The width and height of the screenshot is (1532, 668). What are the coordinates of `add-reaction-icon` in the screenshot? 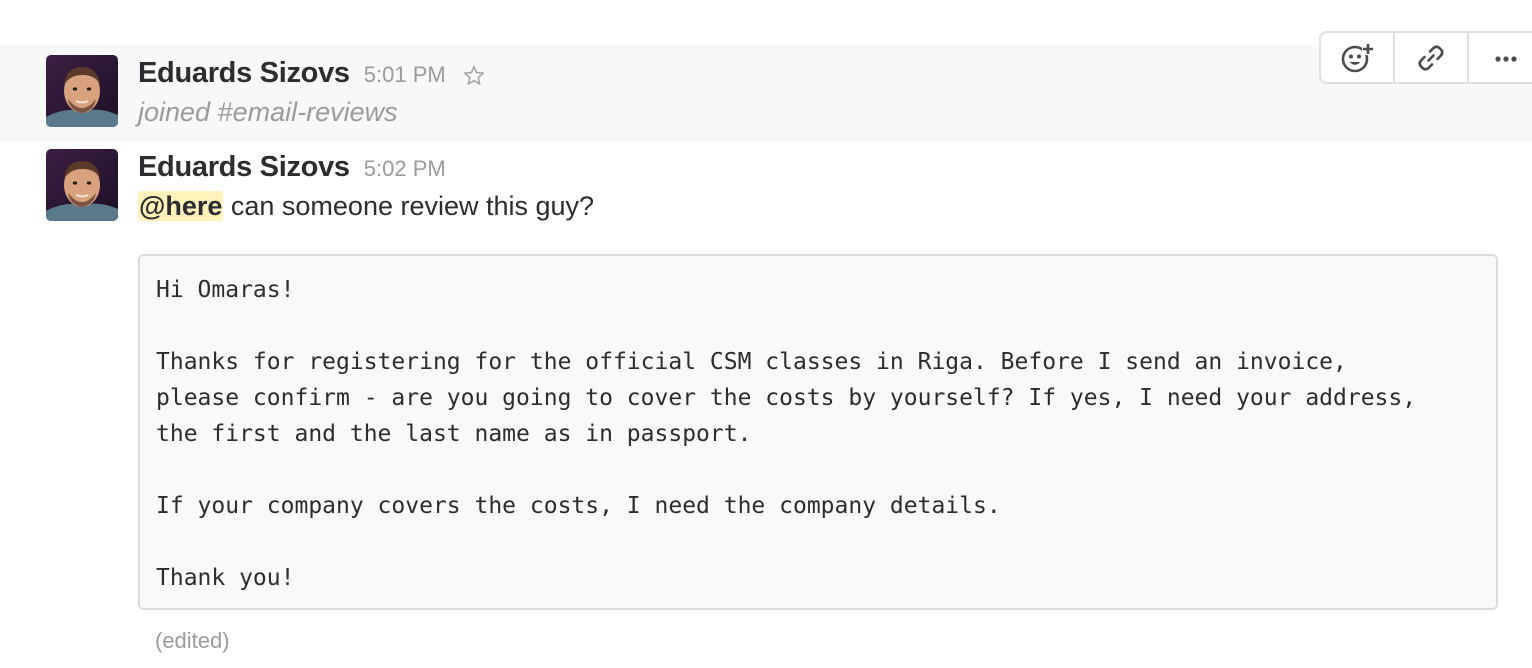 It's located at (1357, 57).